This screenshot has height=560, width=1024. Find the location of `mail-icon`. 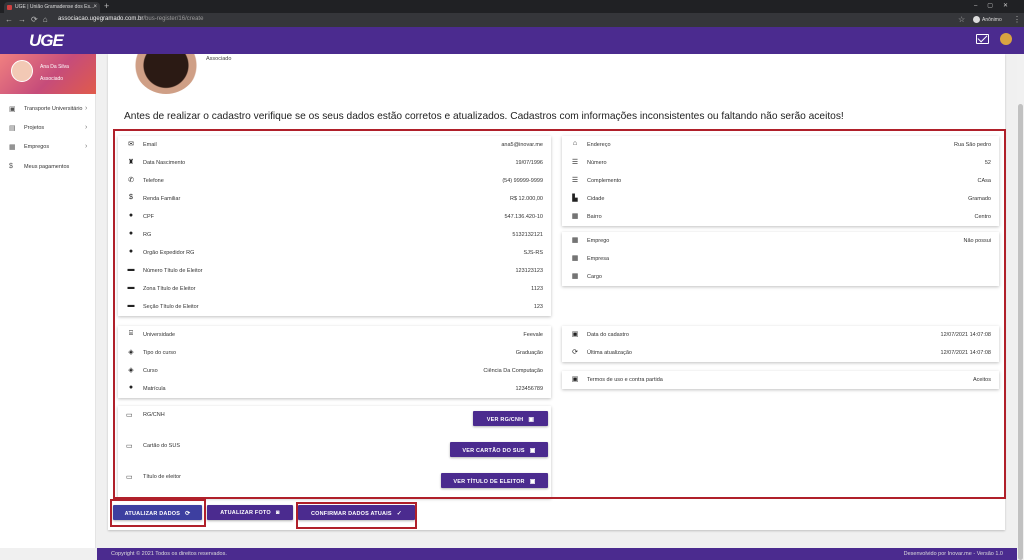

mail-icon is located at coordinates (982, 39).